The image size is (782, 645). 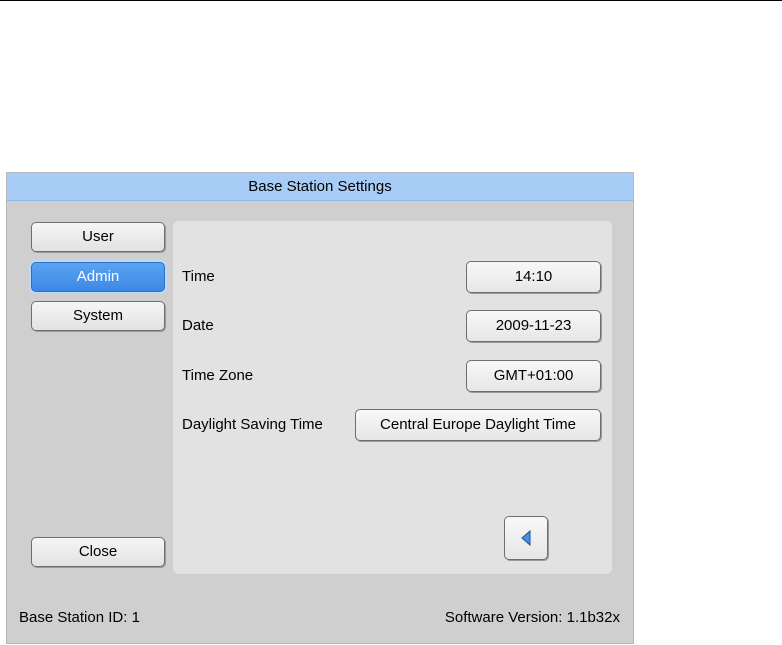 What do you see at coordinates (252, 424) in the screenshot?
I see `daylight-saving-label: Daylight Saving Time` at bounding box center [252, 424].